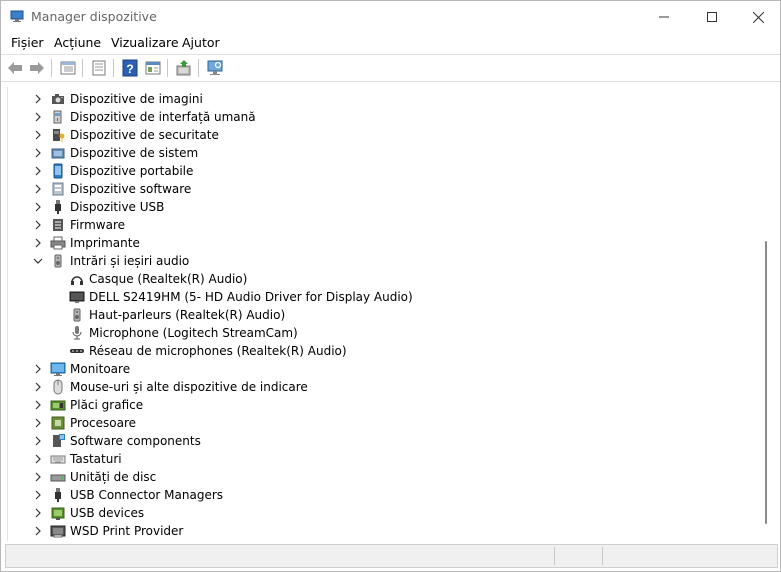 This screenshot has height=572, width=781. What do you see at coordinates (130, 68) in the screenshot?
I see `help-icon: ?` at bounding box center [130, 68].